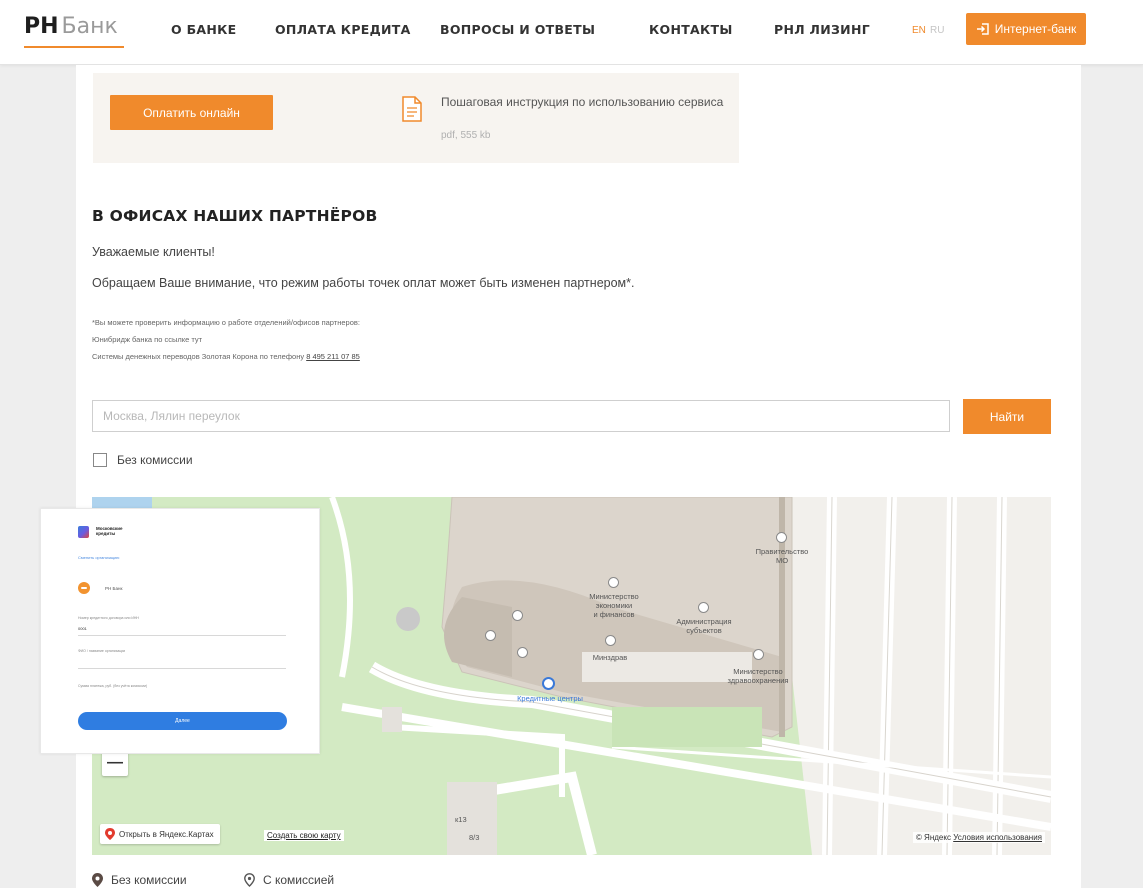 This screenshot has height=888, width=1143. I want to click on rn-bank-icon, so click(84, 588).